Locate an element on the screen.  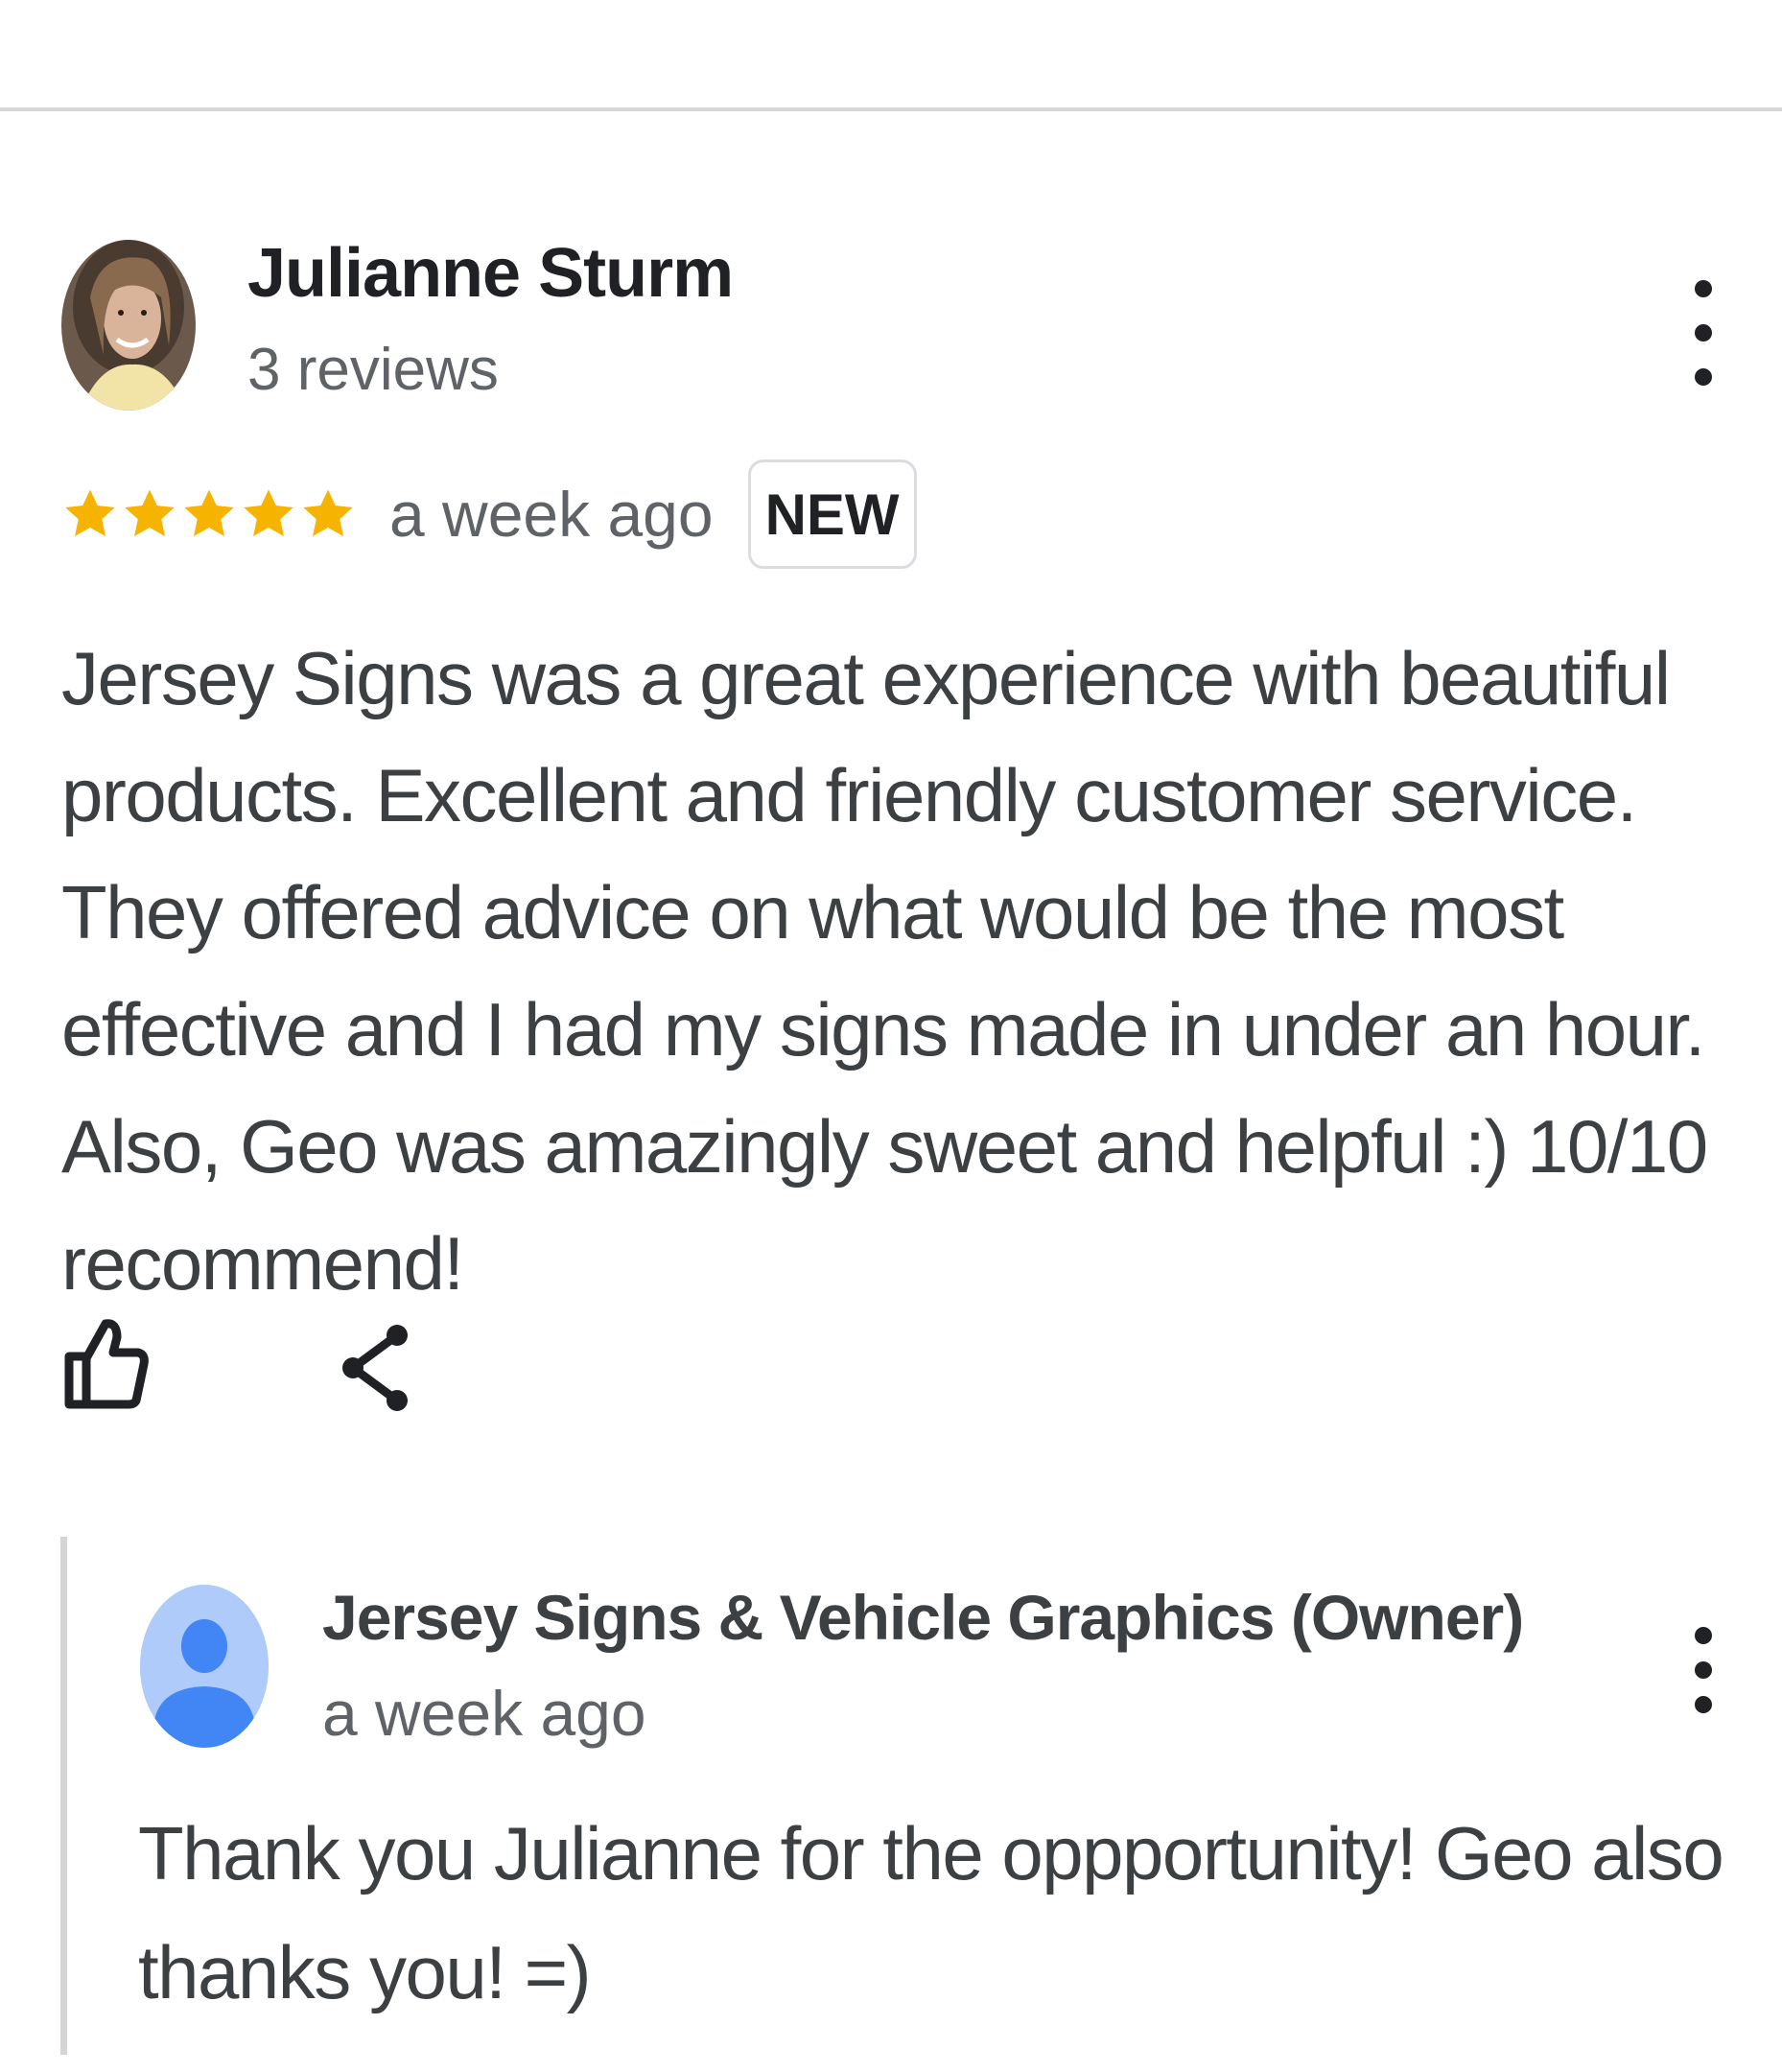
share-icon is located at coordinates (375, 1368).